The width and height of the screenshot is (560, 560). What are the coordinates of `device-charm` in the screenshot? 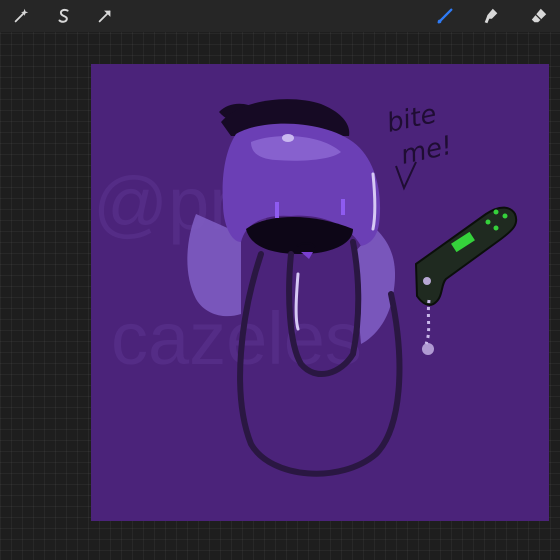 It's located at (428, 349).